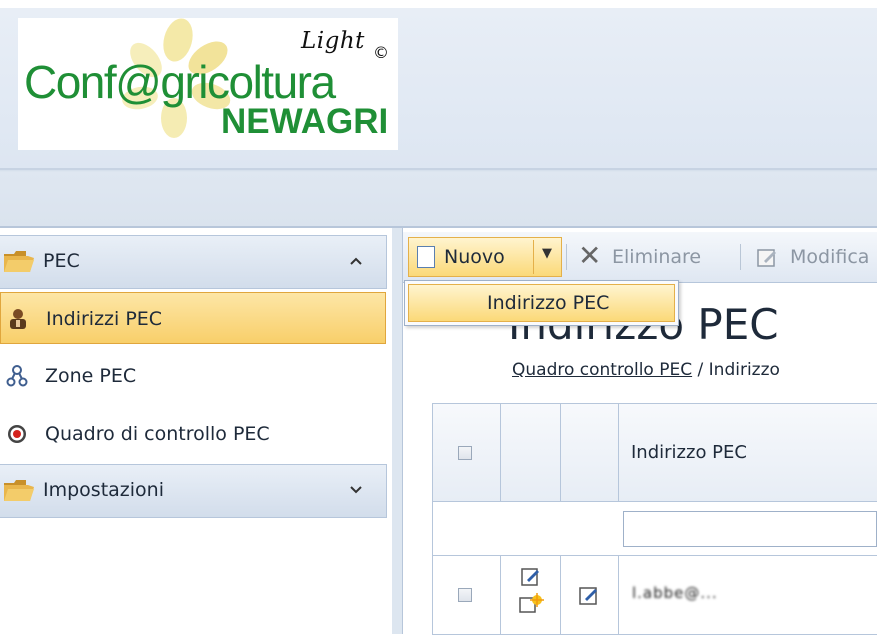 The image size is (877, 635). I want to click on row-checkbox, so click(465, 595).